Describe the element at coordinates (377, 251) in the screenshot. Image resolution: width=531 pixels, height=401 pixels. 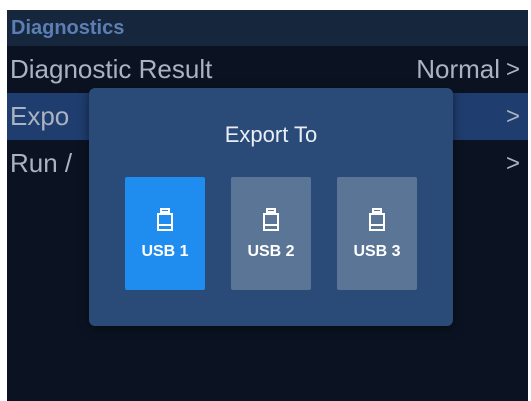
I see `usb-option-label: USB 3` at that location.